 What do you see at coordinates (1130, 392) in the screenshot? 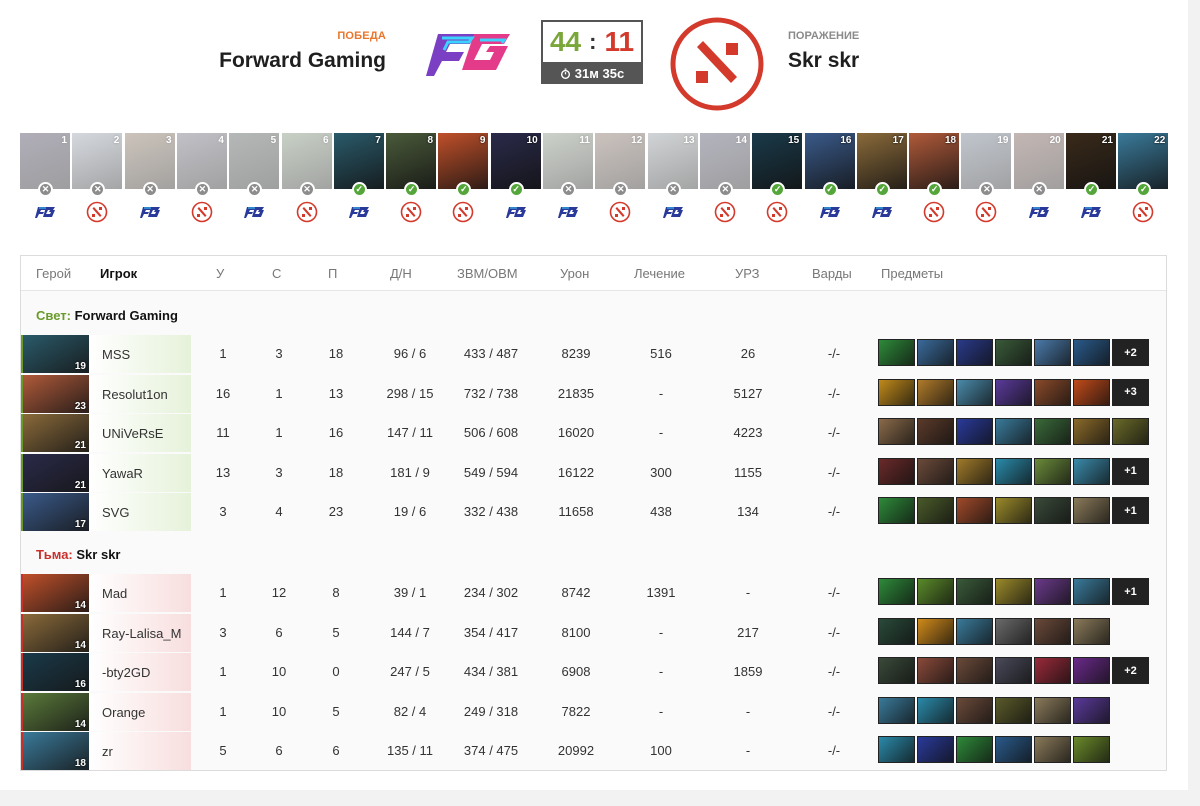
I see `more-items-badge: +3` at bounding box center [1130, 392].